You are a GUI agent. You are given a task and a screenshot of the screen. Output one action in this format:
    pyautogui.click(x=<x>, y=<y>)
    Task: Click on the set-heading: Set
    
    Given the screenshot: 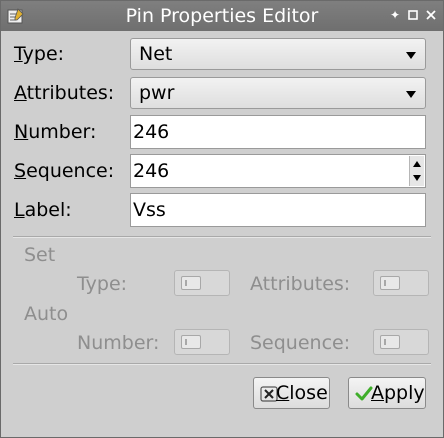 What is the action you would take?
    pyautogui.click(x=40, y=255)
    